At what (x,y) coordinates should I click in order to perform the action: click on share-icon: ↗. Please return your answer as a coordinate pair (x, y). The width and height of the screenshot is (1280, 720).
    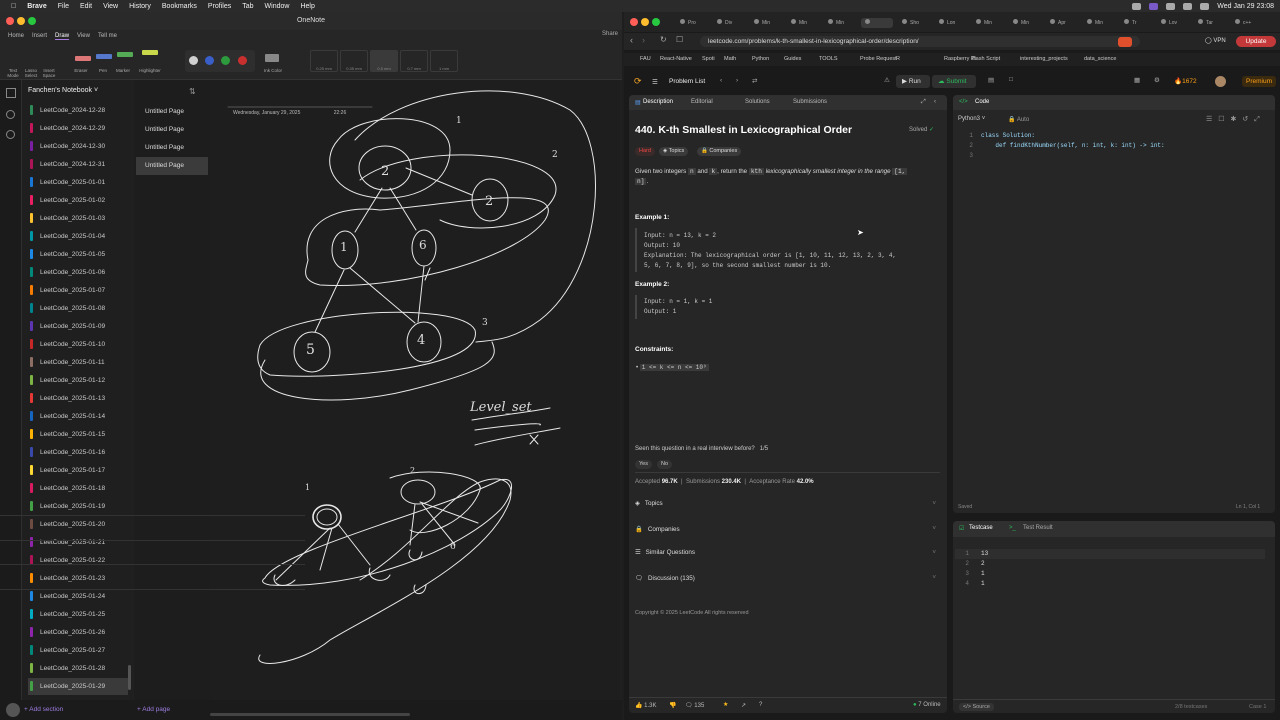
    Looking at the image, I should click on (743, 705).